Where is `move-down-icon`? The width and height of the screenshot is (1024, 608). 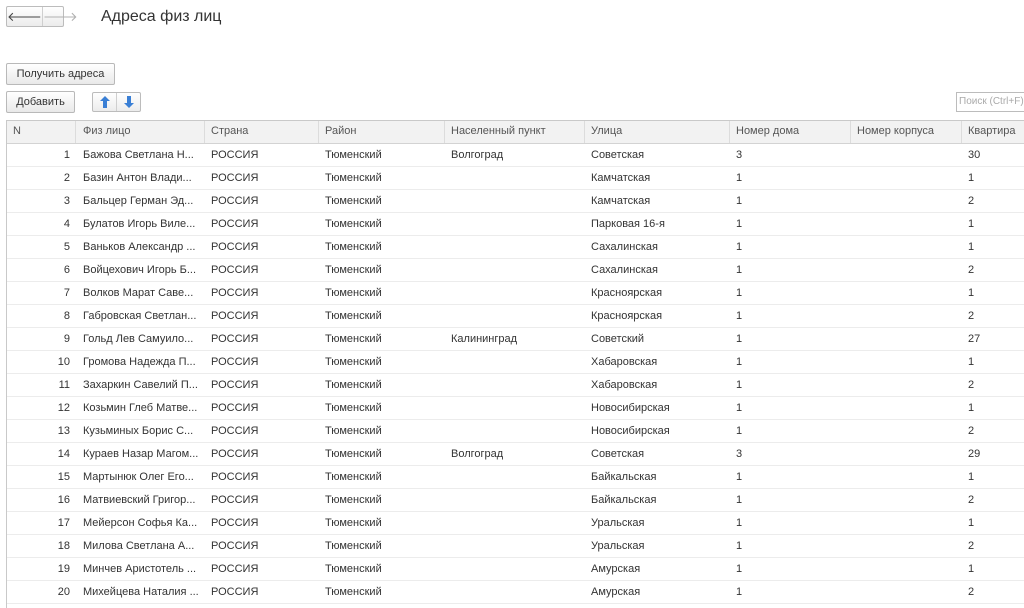
move-down-icon is located at coordinates (128, 102).